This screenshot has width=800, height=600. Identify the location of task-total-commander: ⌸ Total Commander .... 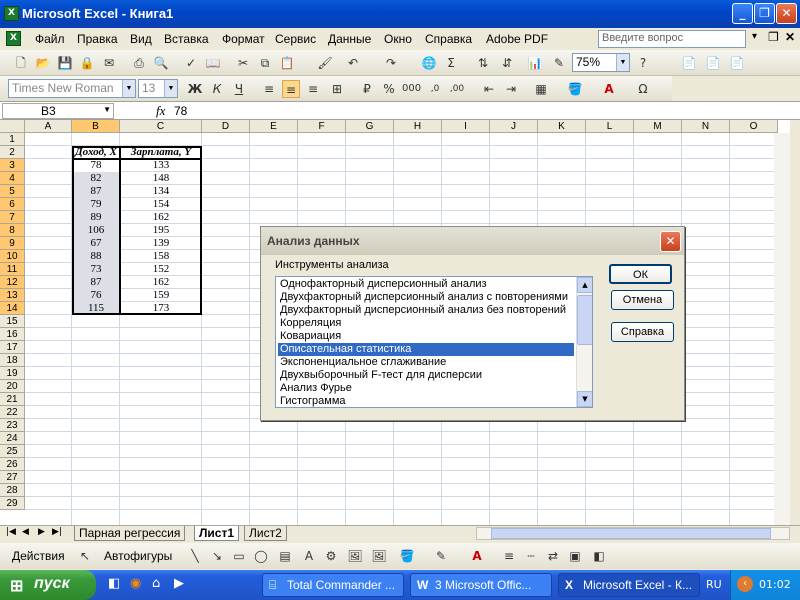
(333, 585).